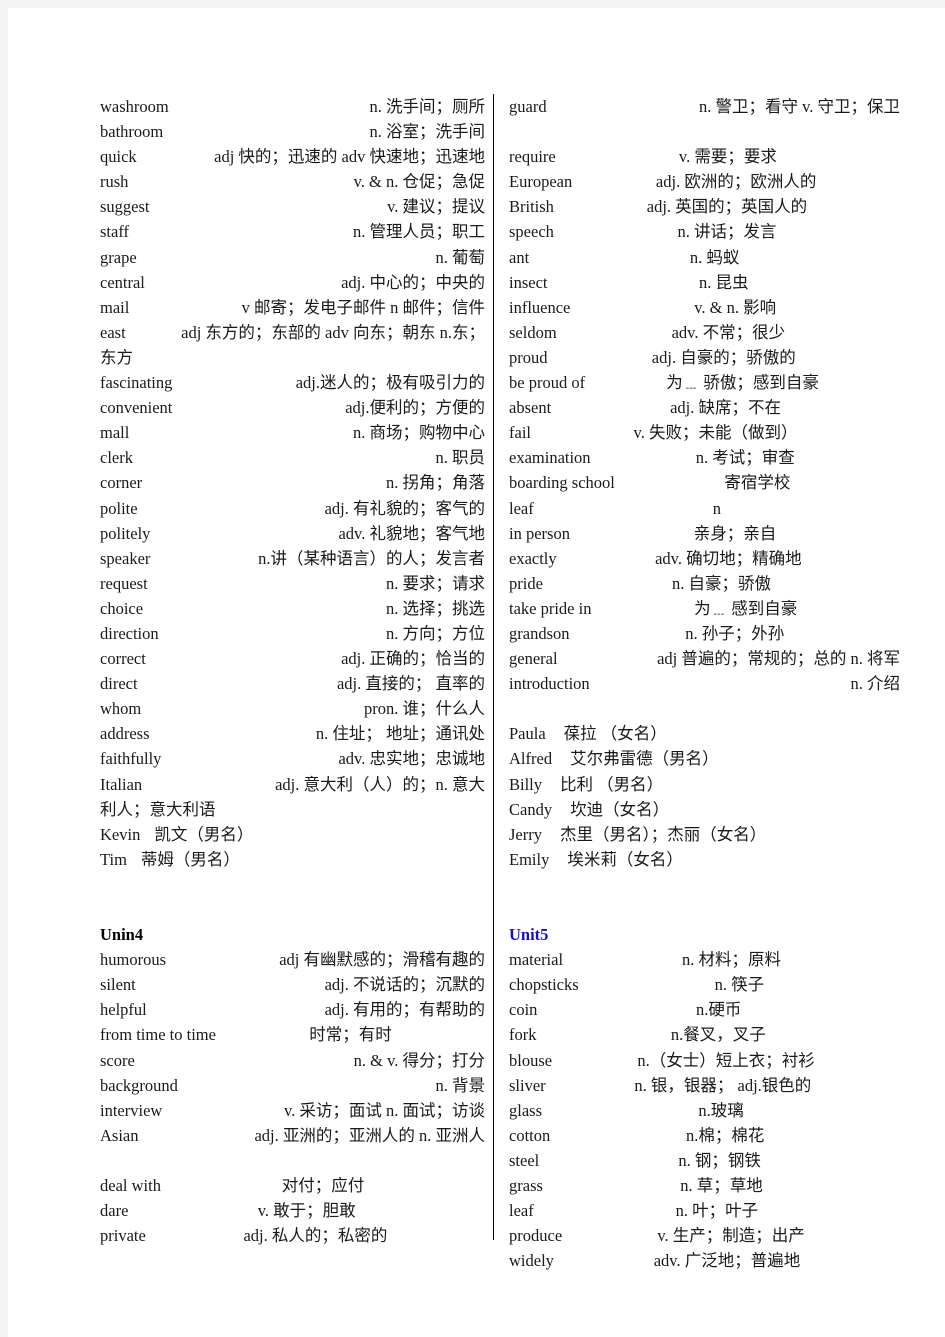 This screenshot has height=1337, width=945. I want to click on entry-definition: 凯文（男名）, so click(204, 834).